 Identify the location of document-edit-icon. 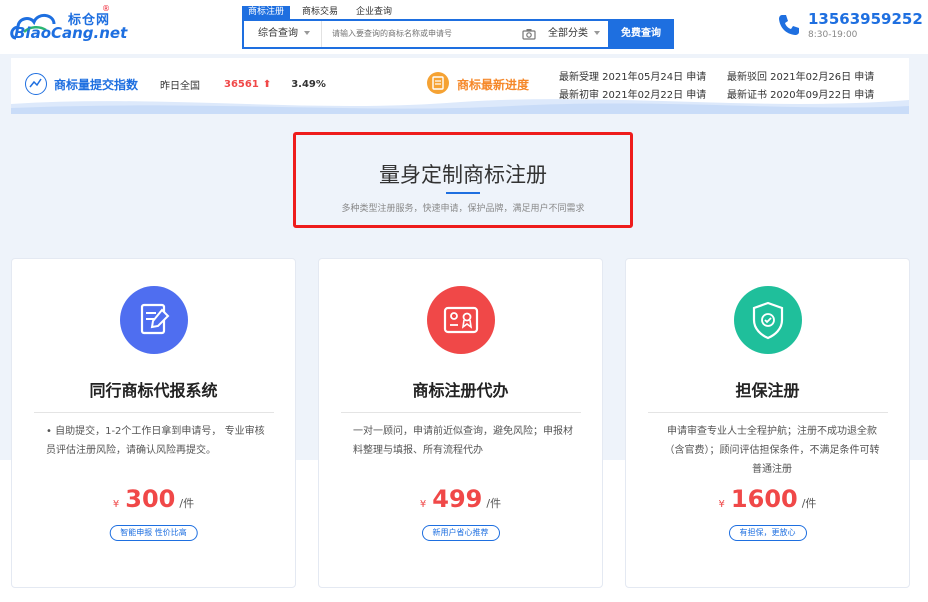
(154, 320).